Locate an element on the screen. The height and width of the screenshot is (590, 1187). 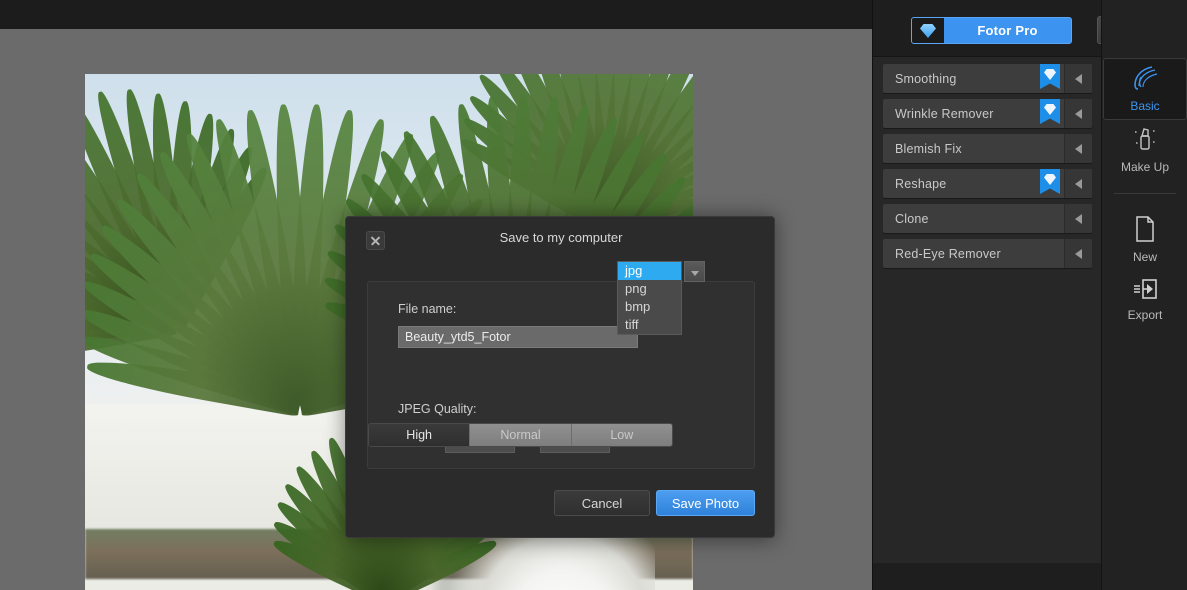
right-rail: Basic Make Up New Export is located at coordinates (1144, 295).